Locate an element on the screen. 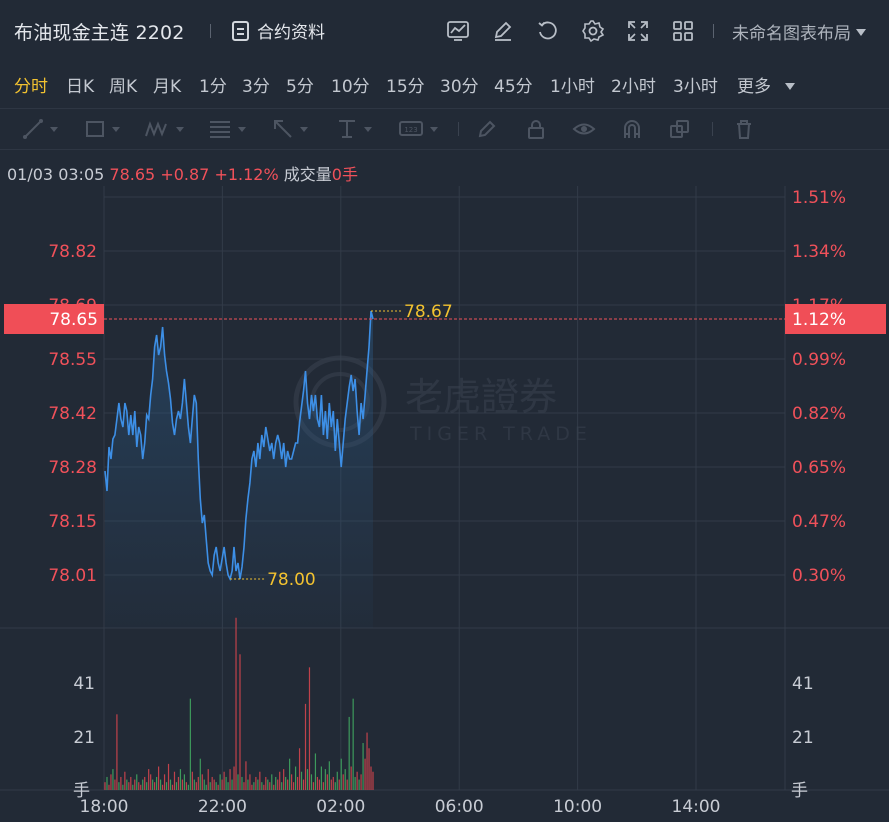  time-tick-label: 14:00 is located at coordinates (696, 807).